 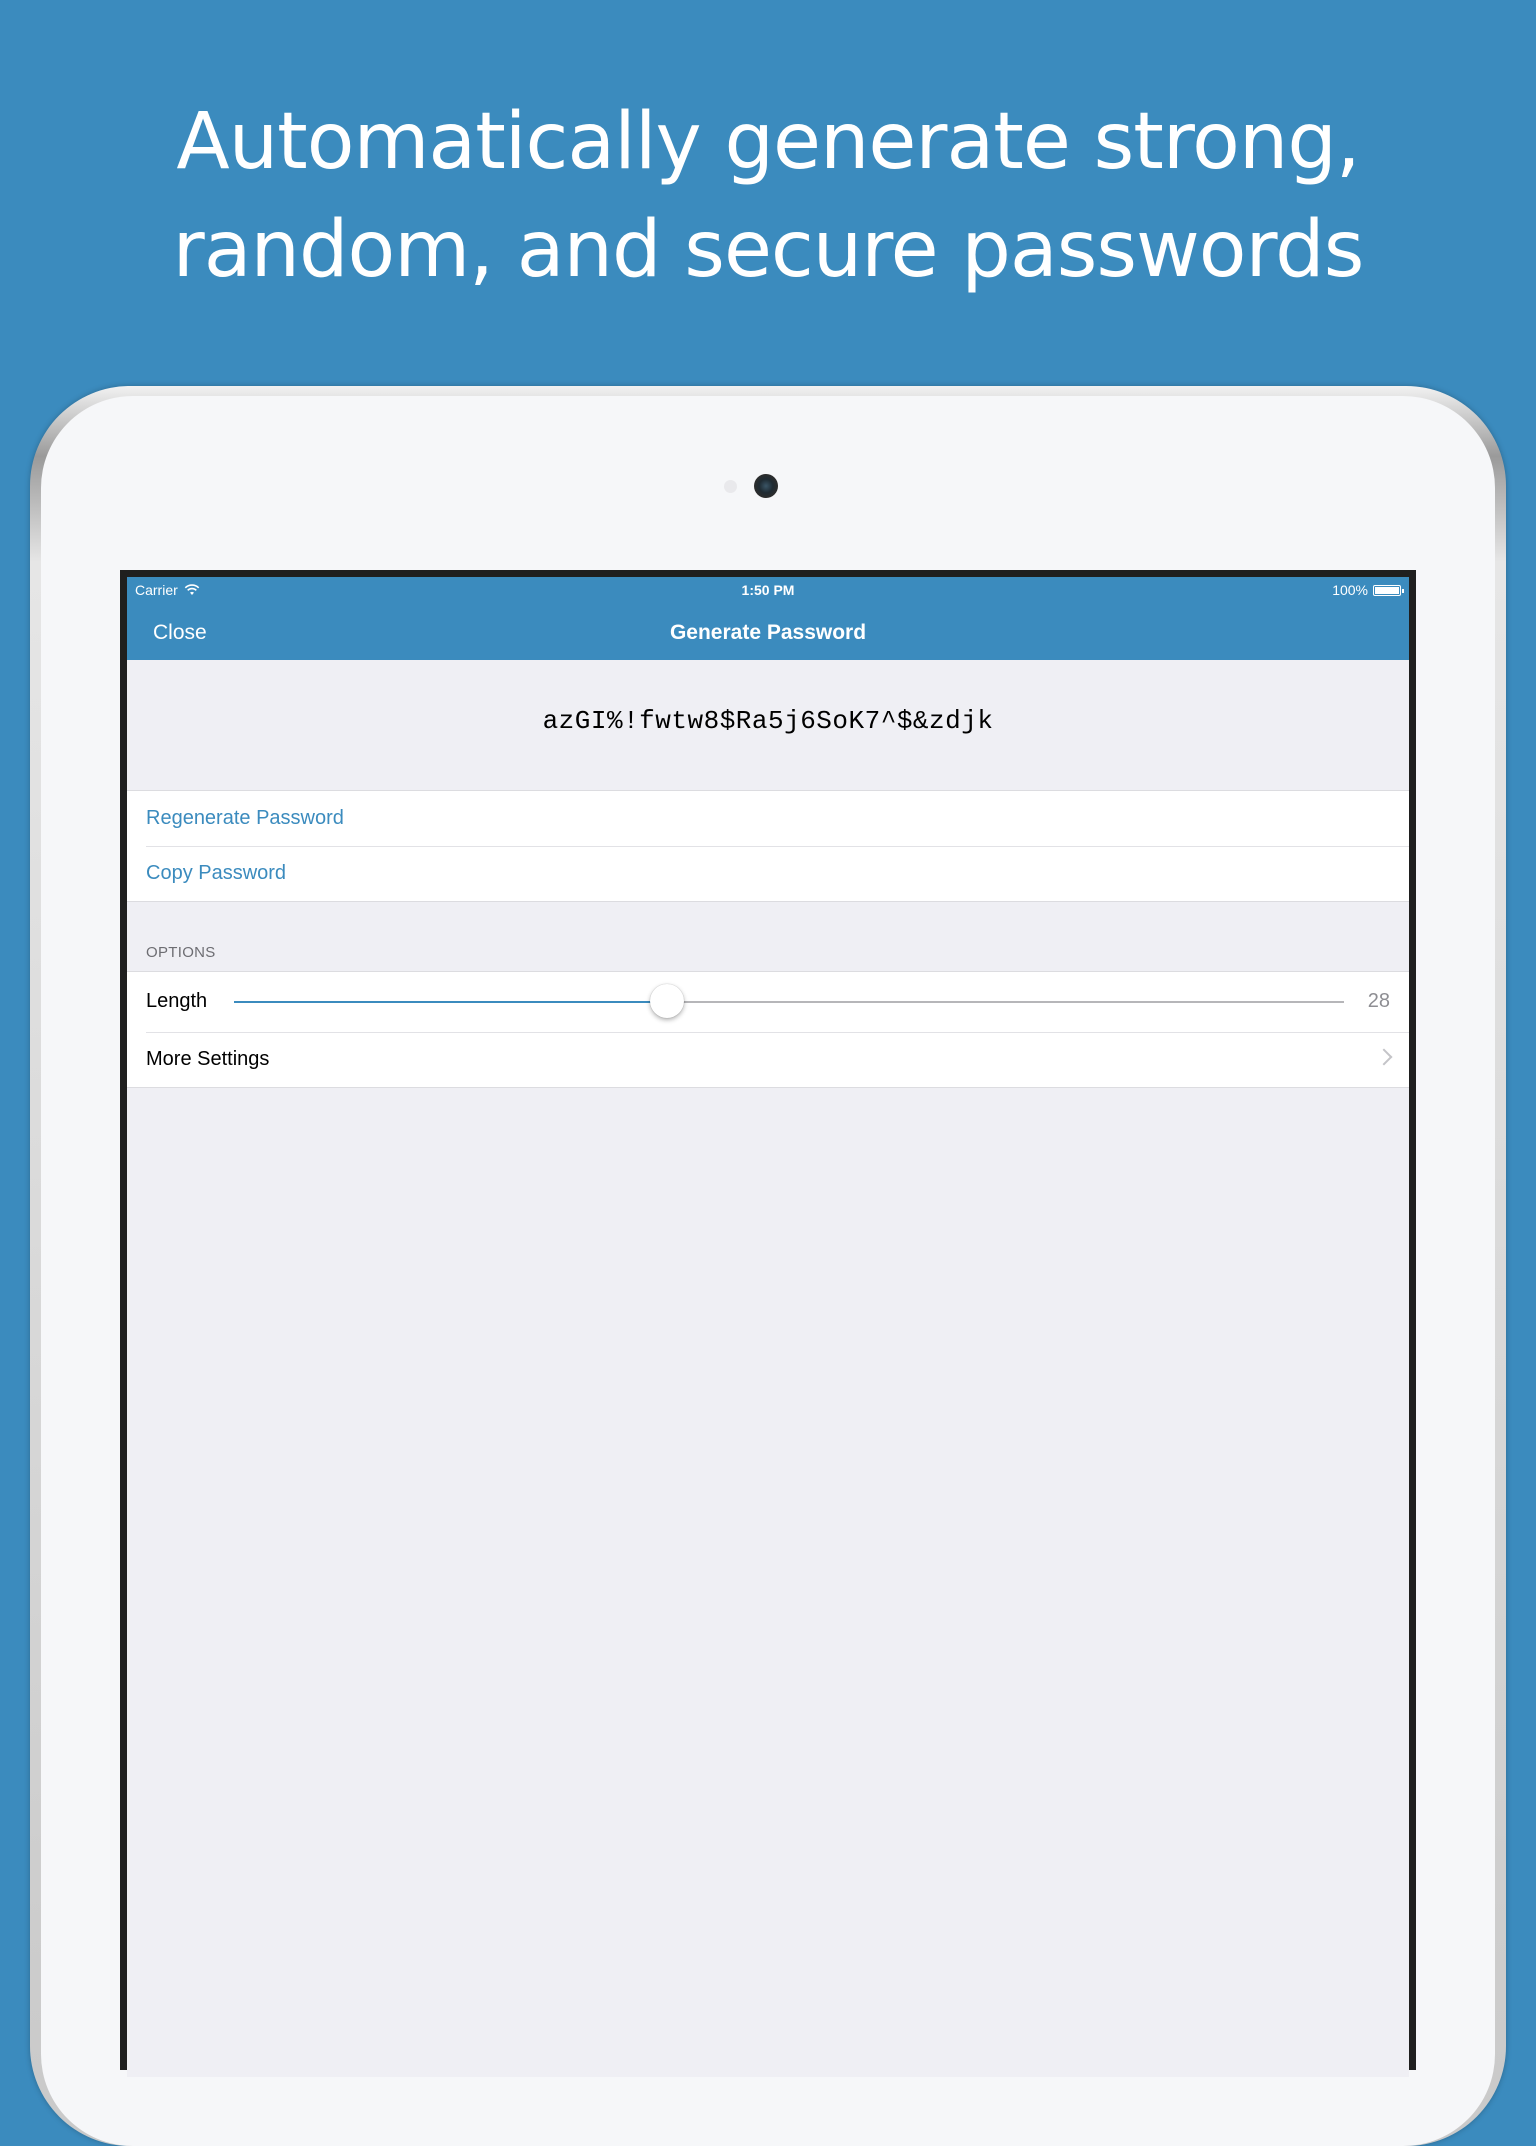 I want to click on length-slider, so click(x=789, y=1001).